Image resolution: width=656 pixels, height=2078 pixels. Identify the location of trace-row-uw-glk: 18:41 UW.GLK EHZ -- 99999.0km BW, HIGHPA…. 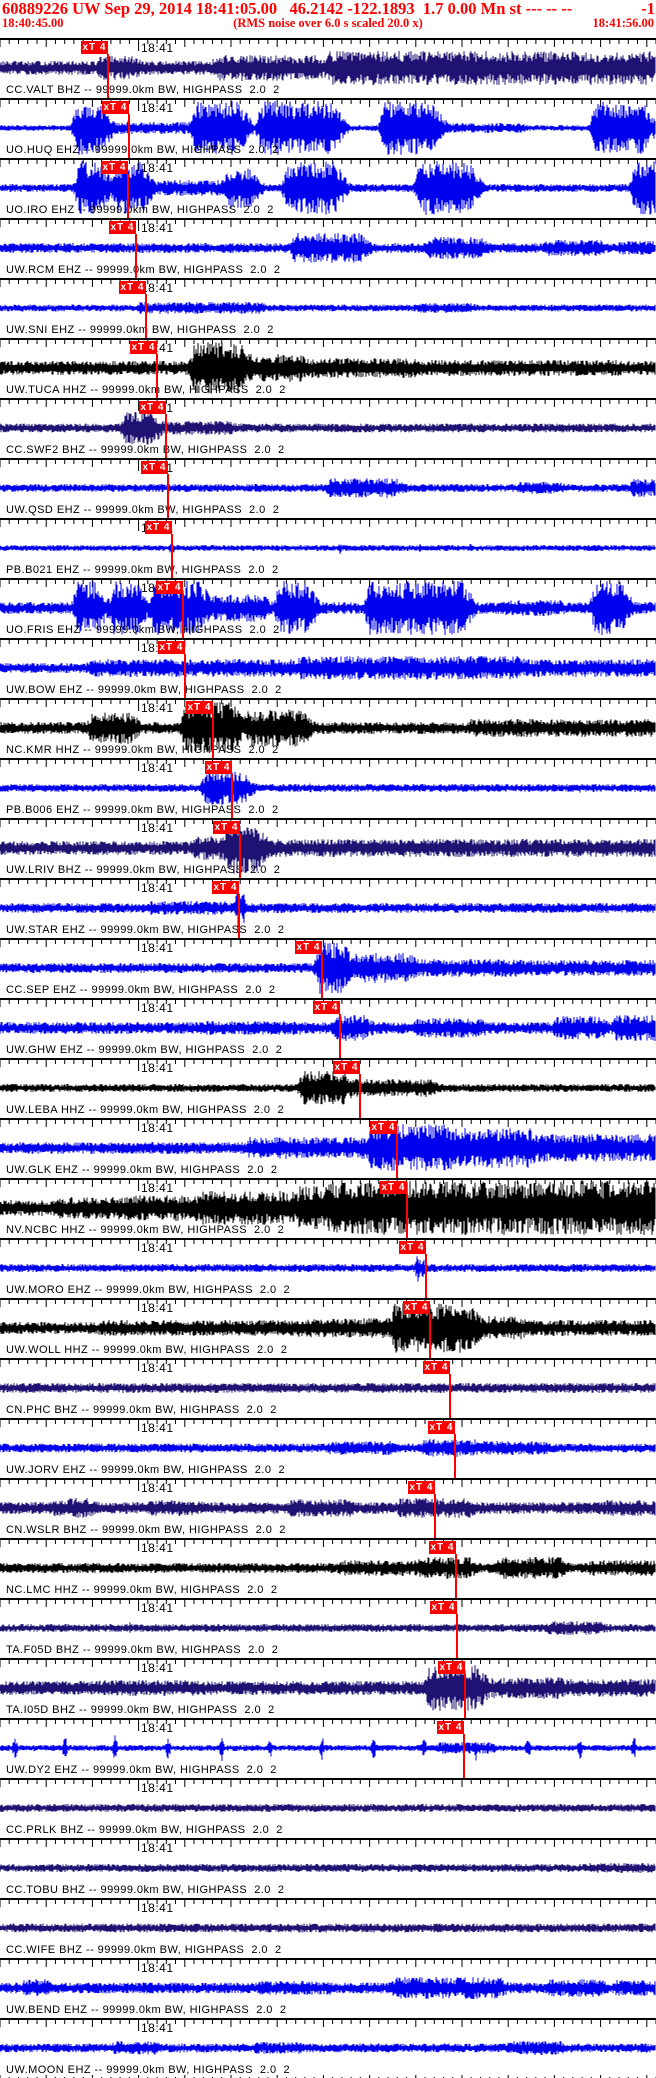
(328, 1148).